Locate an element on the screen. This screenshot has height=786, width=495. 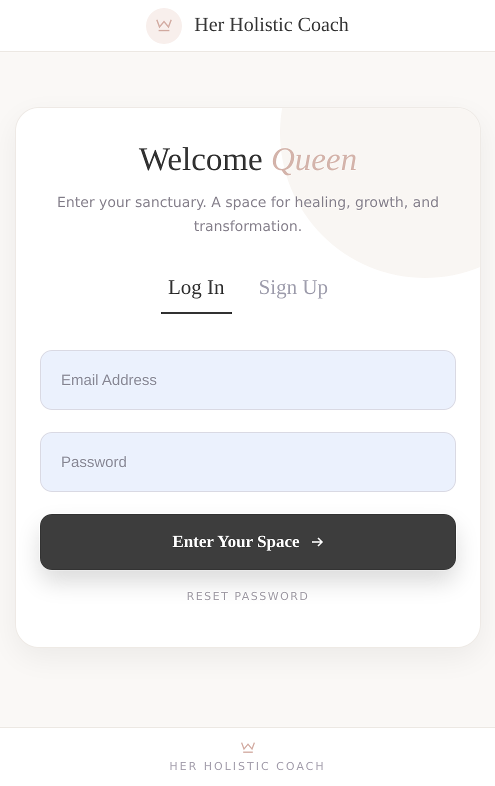
welcome-title: Welcome Queen is located at coordinates (248, 160).